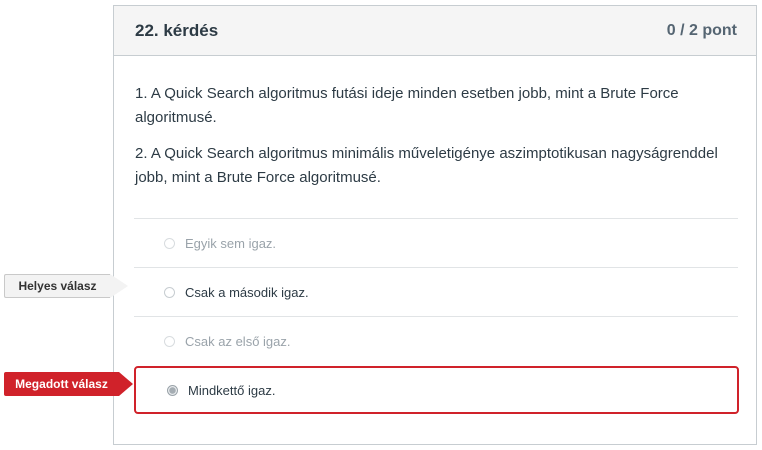 The height and width of the screenshot is (450, 762). Describe the element at coordinates (238, 341) in the screenshot. I see `answer-label: Csak az első igaz.` at that location.